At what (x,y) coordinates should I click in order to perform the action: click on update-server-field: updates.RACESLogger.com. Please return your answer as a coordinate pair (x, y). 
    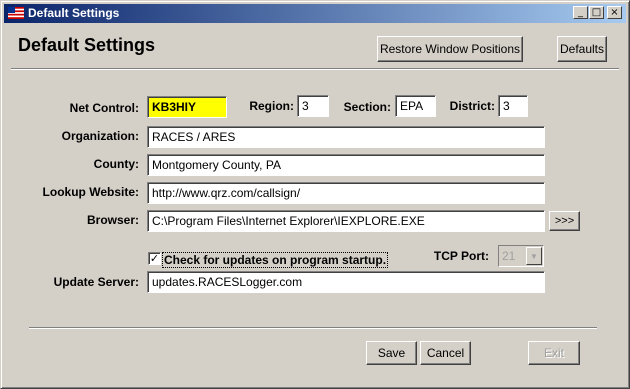
    Looking at the image, I should click on (346, 282).